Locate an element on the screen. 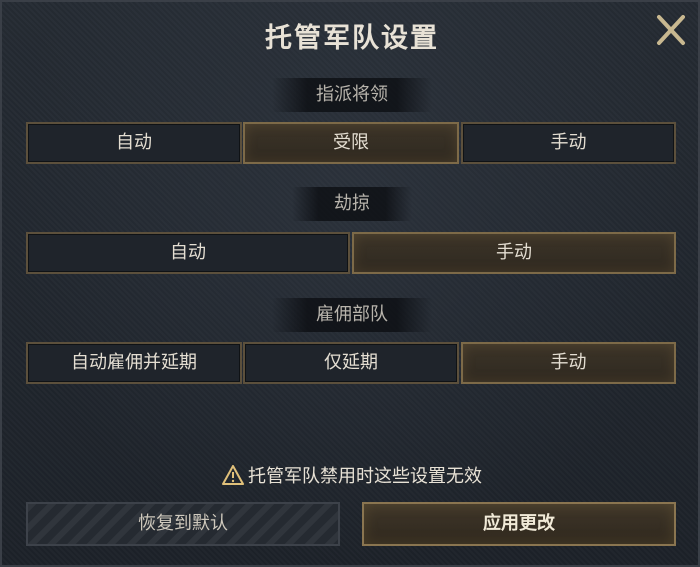 The image size is (700, 567). warning-message: 托管军队禁用时这些设置无效 is located at coordinates (351, 477).